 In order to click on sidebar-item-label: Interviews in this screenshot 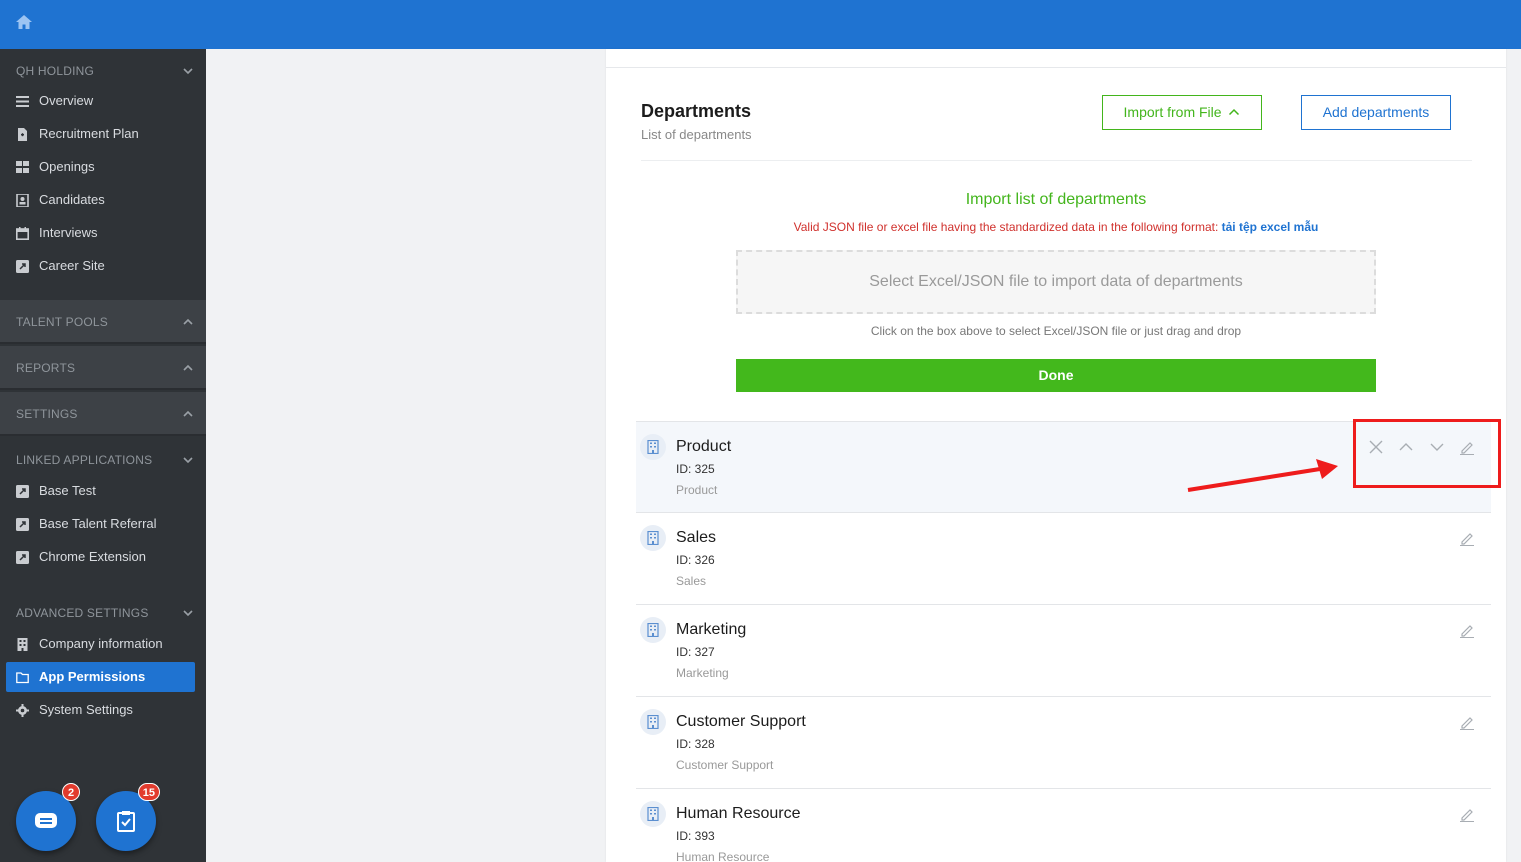, I will do `click(68, 232)`.